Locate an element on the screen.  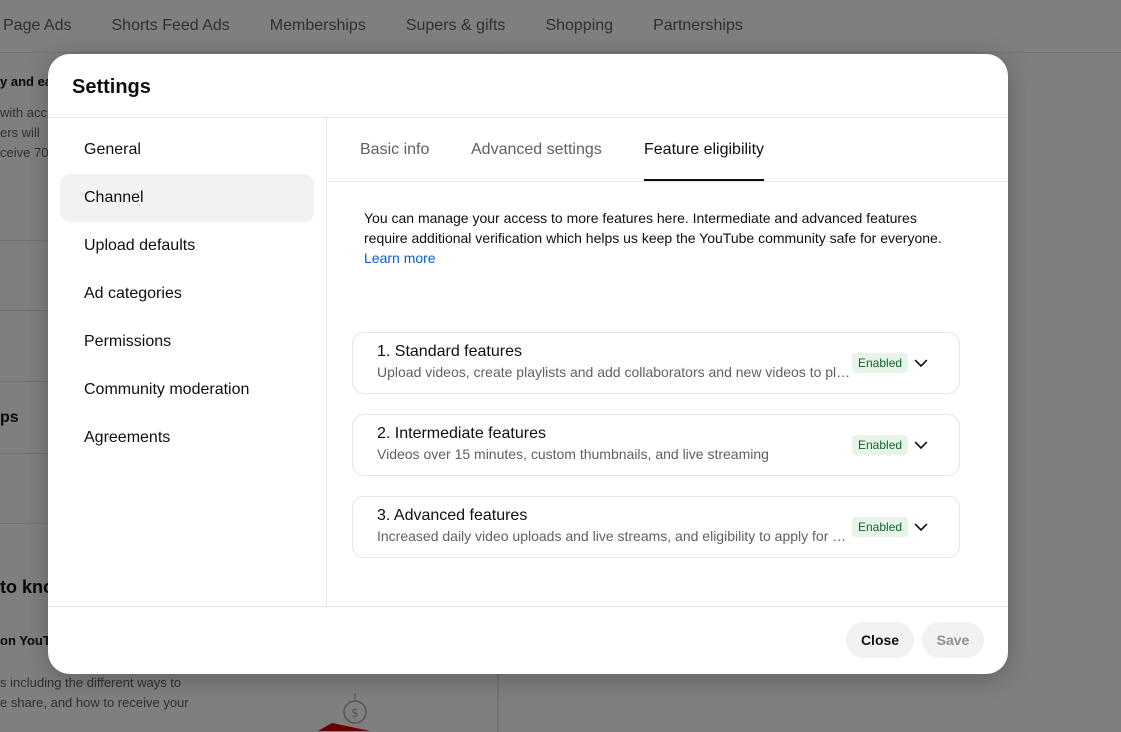
save-button: Save is located at coordinates (953, 640).